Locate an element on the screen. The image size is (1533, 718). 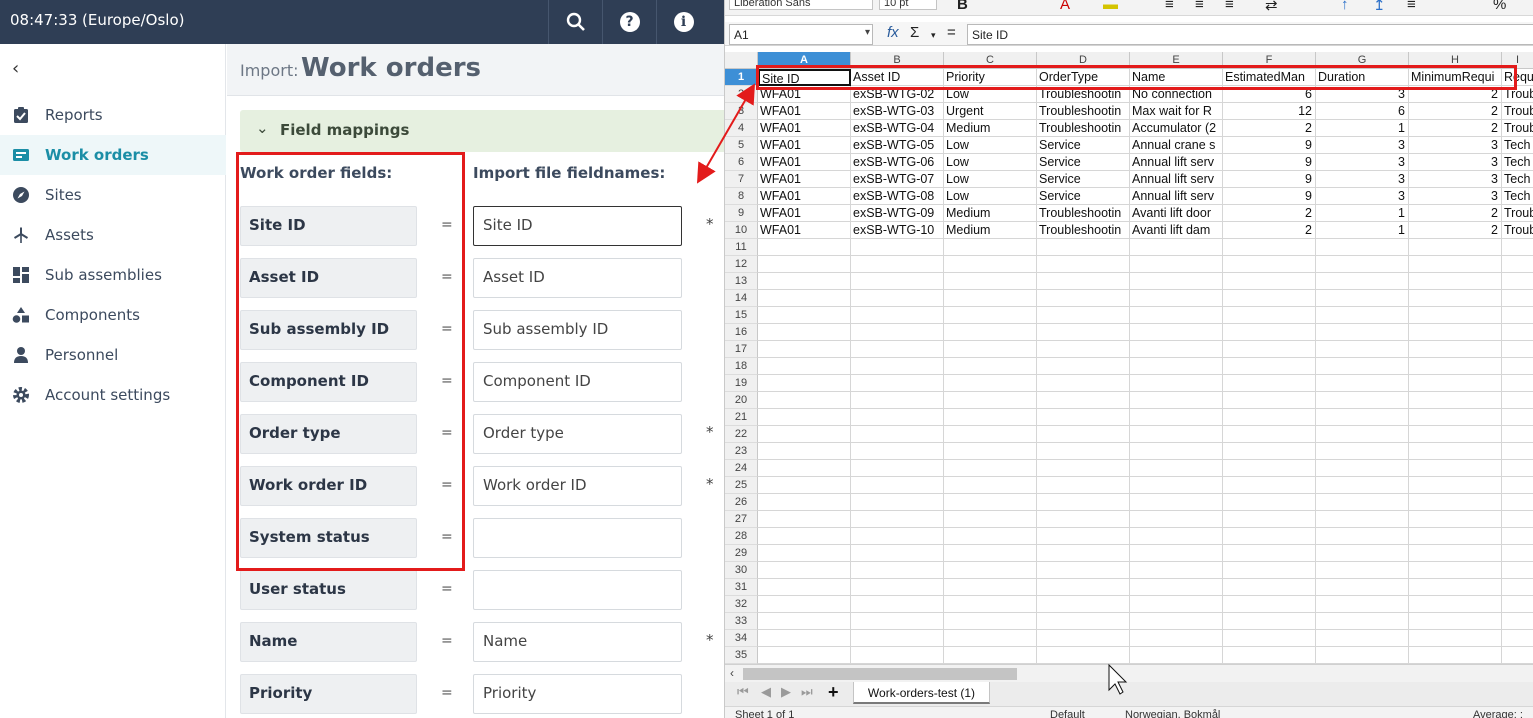
import-fieldname-input: Site ID is located at coordinates (577, 226).